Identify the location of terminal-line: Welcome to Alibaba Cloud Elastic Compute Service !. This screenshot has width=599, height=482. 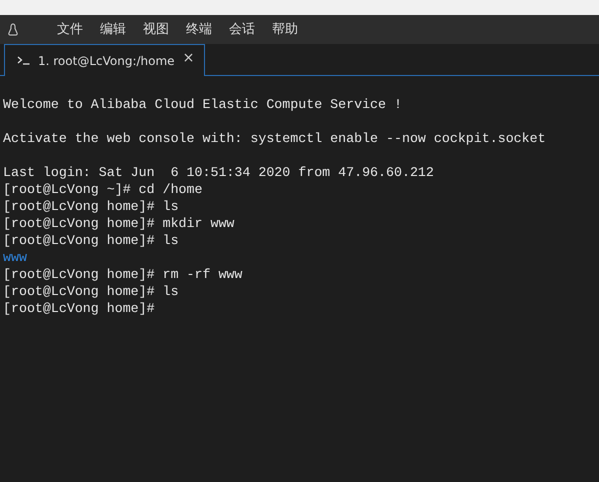
(202, 104).